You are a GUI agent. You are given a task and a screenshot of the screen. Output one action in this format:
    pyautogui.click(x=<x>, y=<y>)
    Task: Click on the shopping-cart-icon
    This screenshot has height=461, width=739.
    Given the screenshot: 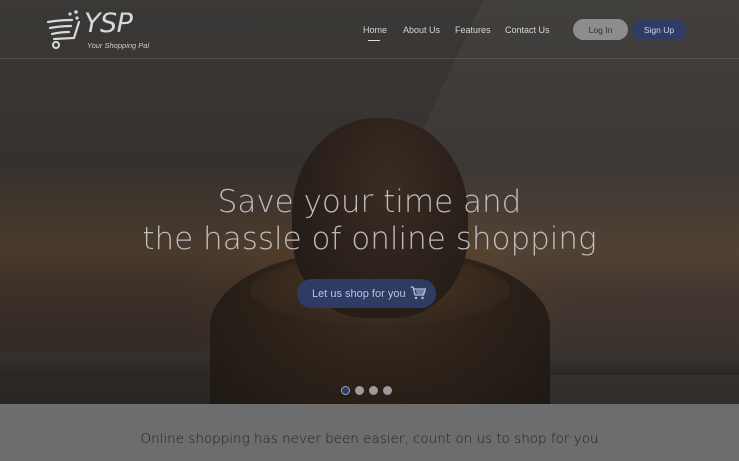 What is the action you would take?
    pyautogui.click(x=418, y=293)
    